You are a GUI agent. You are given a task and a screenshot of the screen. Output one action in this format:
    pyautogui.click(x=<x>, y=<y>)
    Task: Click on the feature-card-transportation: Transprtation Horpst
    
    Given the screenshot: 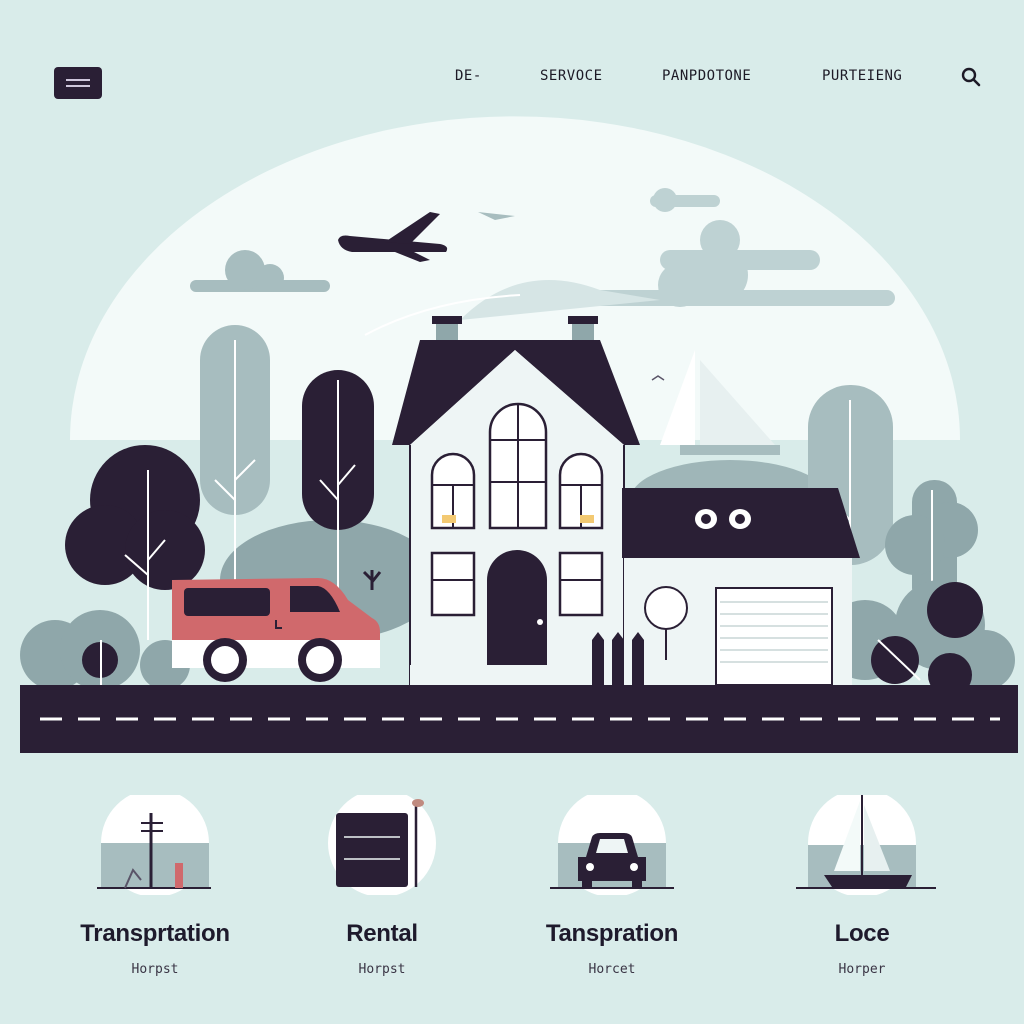 What is the action you would take?
    pyautogui.click(x=155, y=883)
    